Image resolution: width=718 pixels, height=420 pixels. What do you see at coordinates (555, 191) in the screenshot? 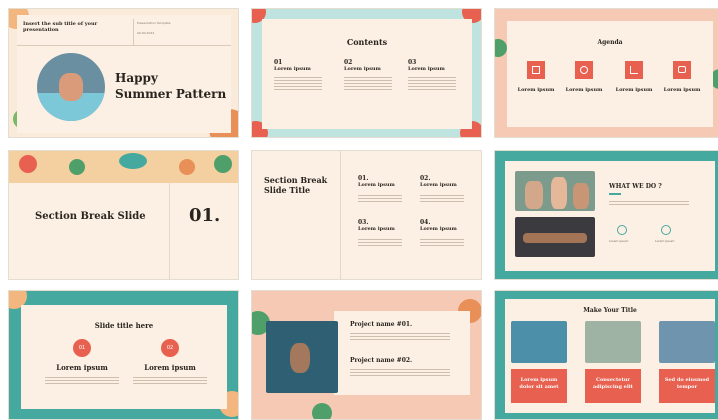
I see `group-photo` at bounding box center [555, 191].